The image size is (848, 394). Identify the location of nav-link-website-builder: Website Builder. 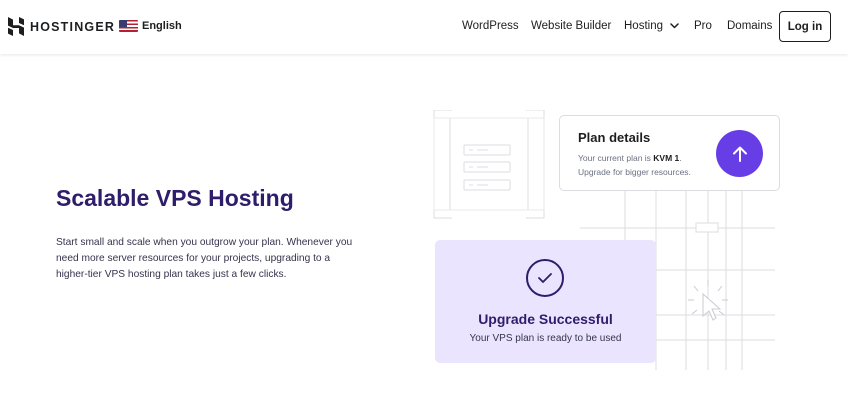
(571, 26).